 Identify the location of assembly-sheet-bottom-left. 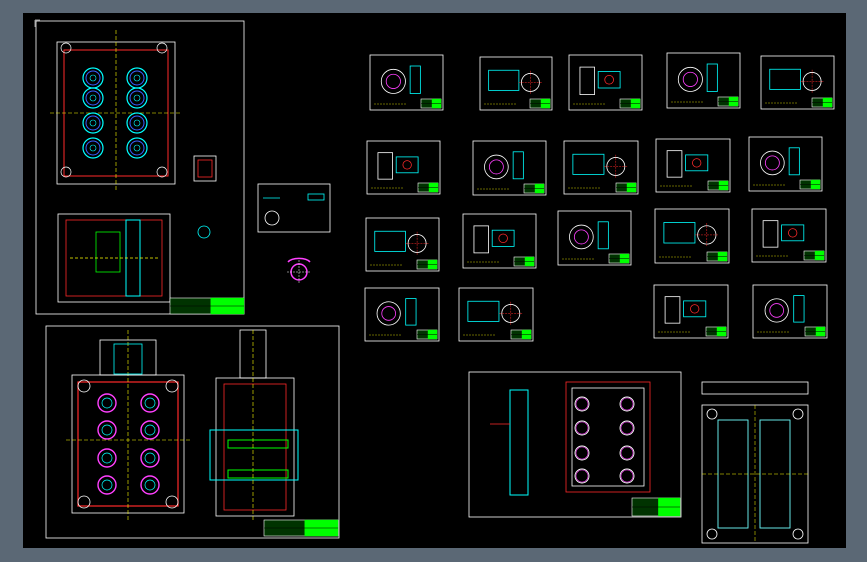
(192, 432).